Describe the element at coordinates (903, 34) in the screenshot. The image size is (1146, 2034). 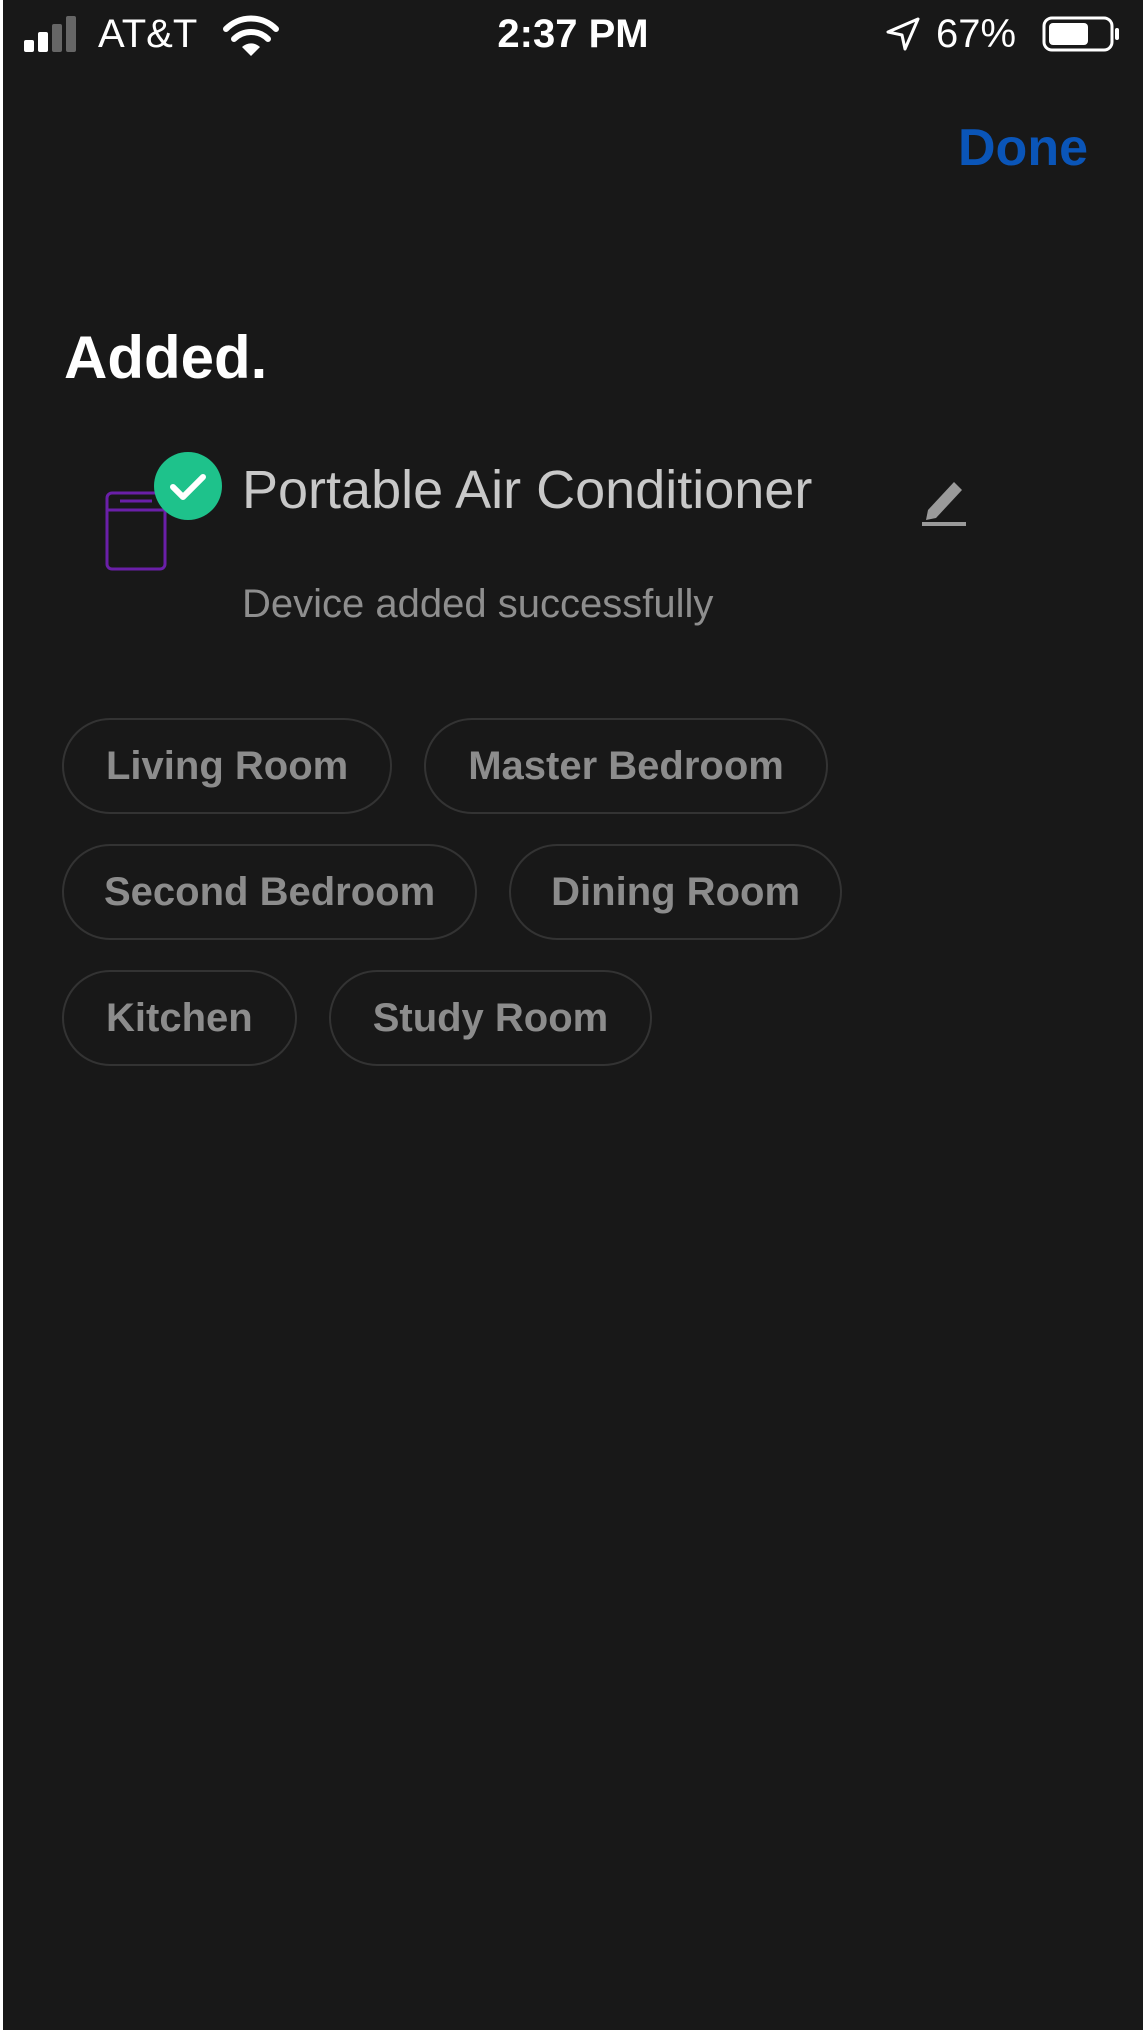
I see `location-arrow-icon` at that location.